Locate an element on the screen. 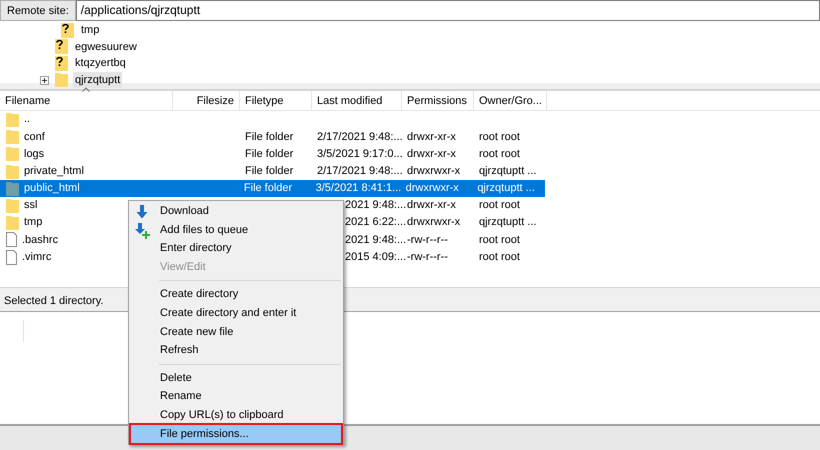 The width and height of the screenshot is (820, 450). add-to-queue-icon is located at coordinates (142, 230).